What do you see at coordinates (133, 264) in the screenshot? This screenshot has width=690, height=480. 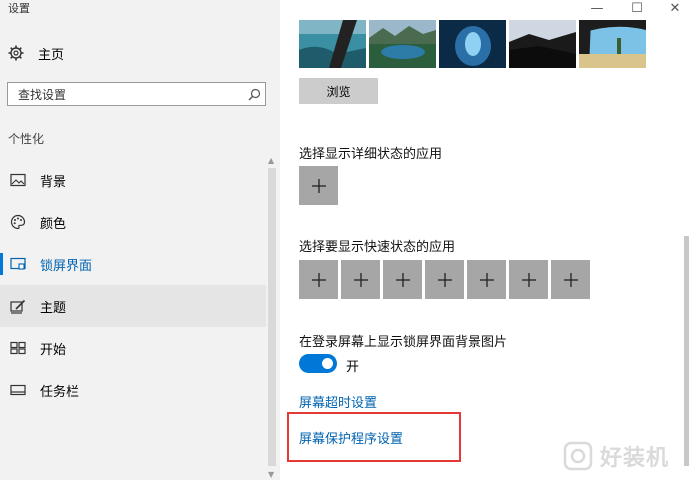 I see `sidebar-item-lock-screen: 锁屏界面` at bounding box center [133, 264].